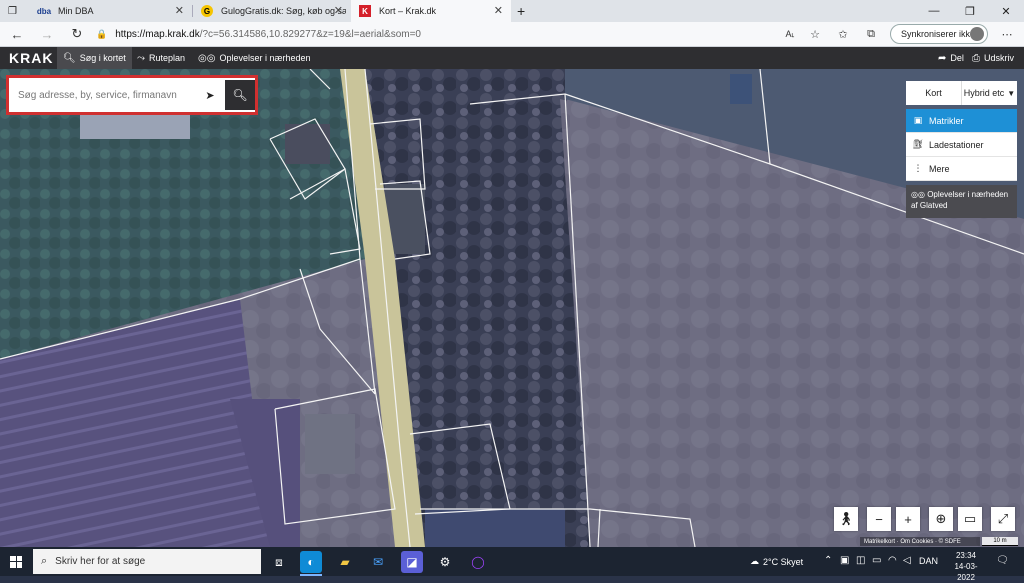 Image resolution: width=1024 pixels, height=583 pixels. I want to click on collections-icon: ⧉, so click(871, 34).